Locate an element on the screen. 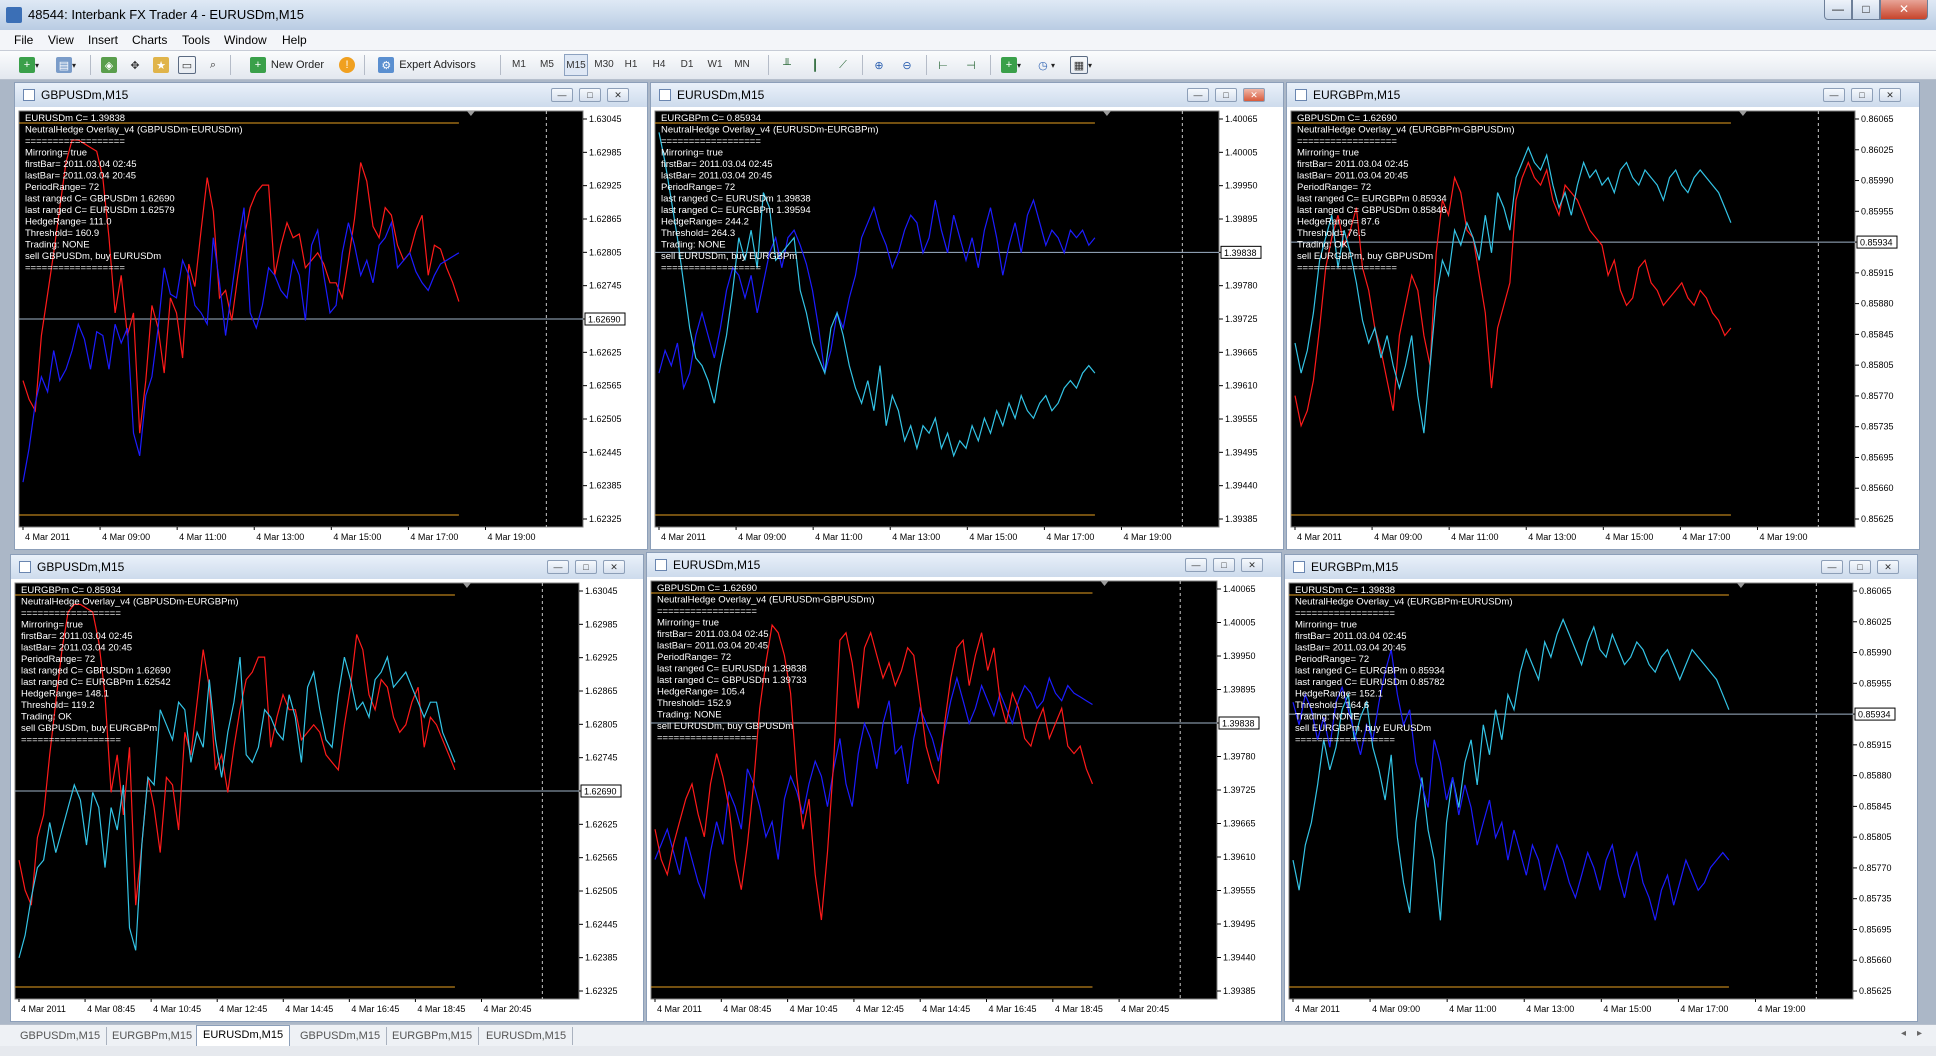 This screenshot has height=1056, width=1936. indicator-info-line: Trading: NONE is located at coordinates (693, 245).